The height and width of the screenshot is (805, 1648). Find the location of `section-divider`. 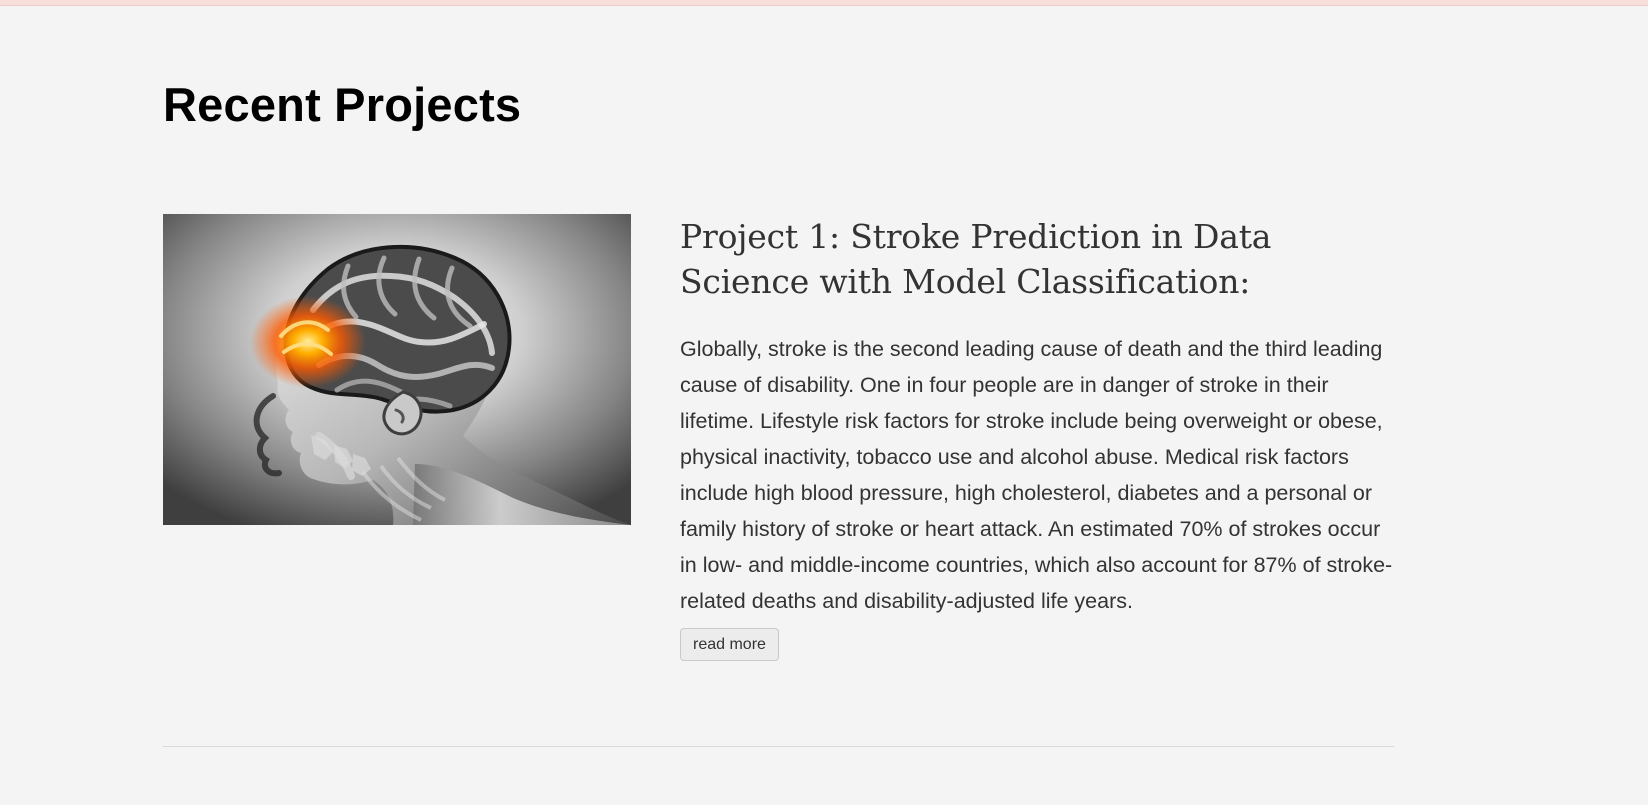

section-divider is located at coordinates (778, 746).